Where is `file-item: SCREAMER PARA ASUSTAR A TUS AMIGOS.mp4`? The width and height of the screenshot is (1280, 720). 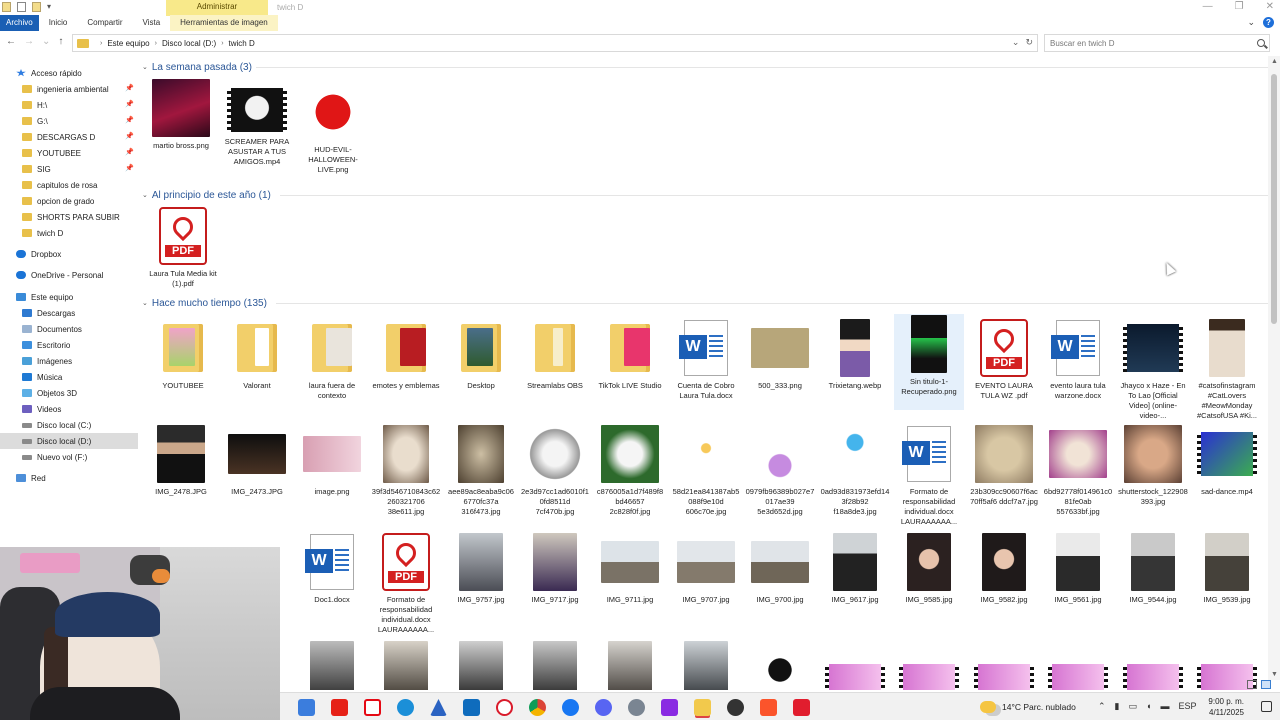 file-item: SCREAMER PARA ASUSTAR A TUS AMIGOS.mp4 is located at coordinates (257, 126).